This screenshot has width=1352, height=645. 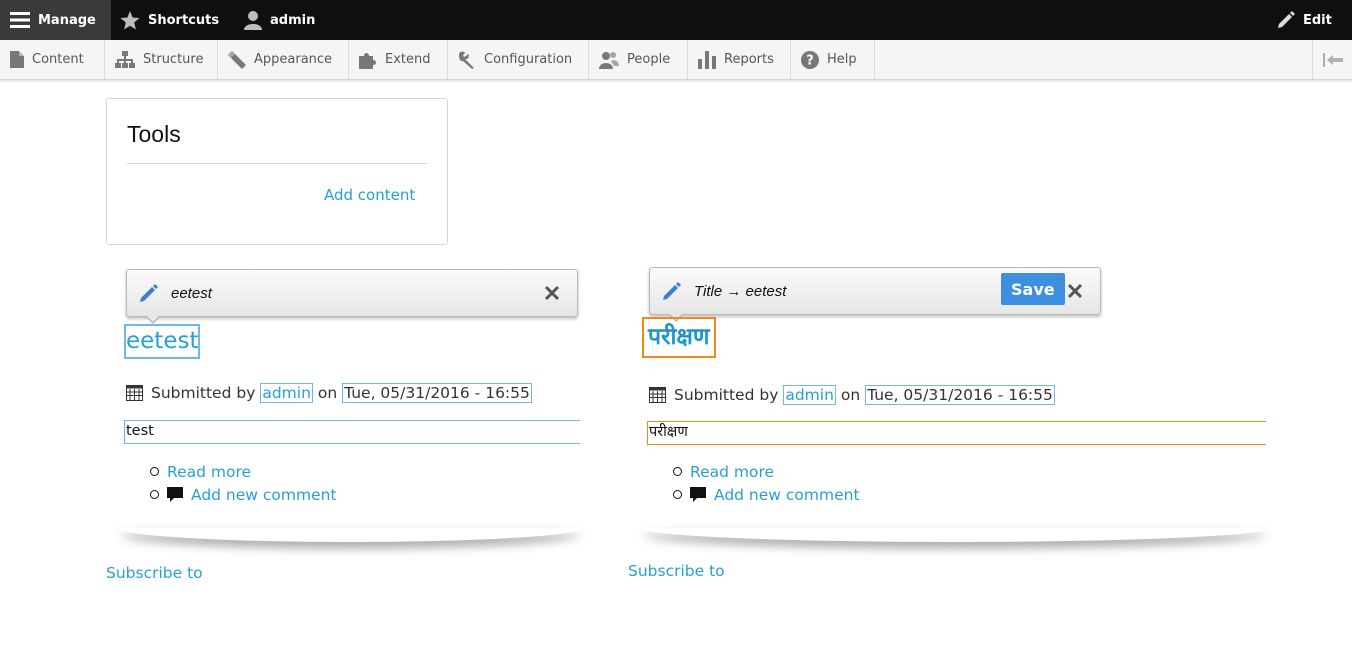 What do you see at coordinates (237, 59) in the screenshot?
I see `brush-icon` at bounding box center [237, 59].